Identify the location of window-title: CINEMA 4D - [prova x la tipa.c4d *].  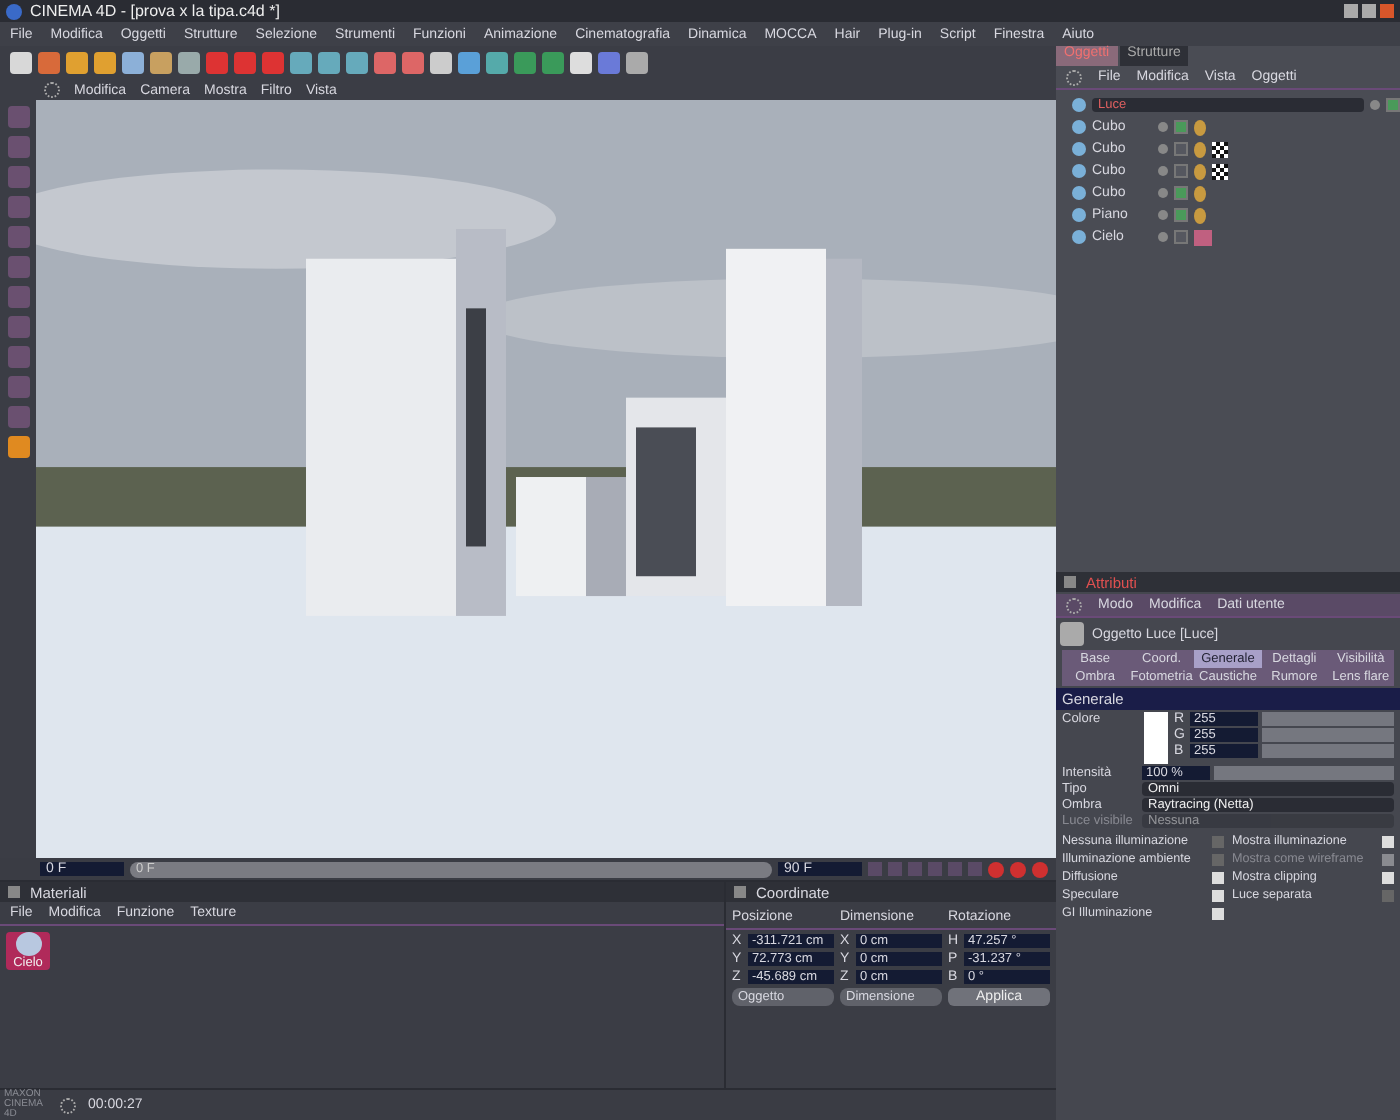
(155, 11).